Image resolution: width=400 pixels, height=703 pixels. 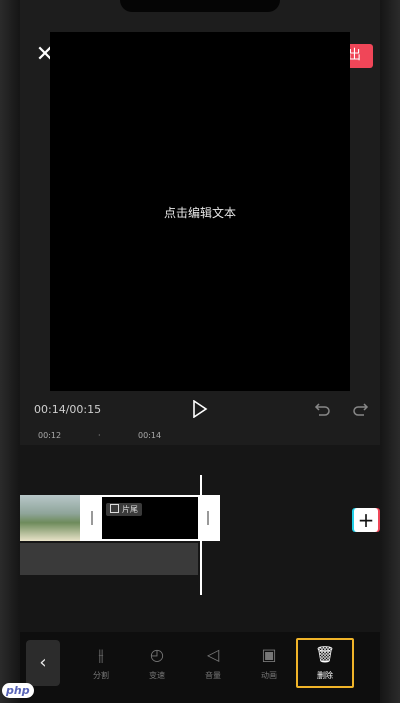 I want to click on ruler-tick: ·, so click(x=99, y=435).